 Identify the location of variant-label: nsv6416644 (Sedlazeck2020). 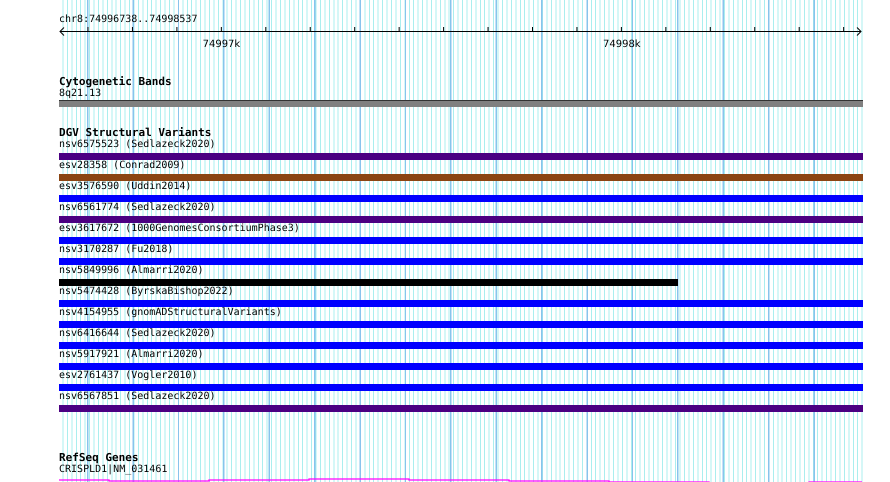
(138, 333).